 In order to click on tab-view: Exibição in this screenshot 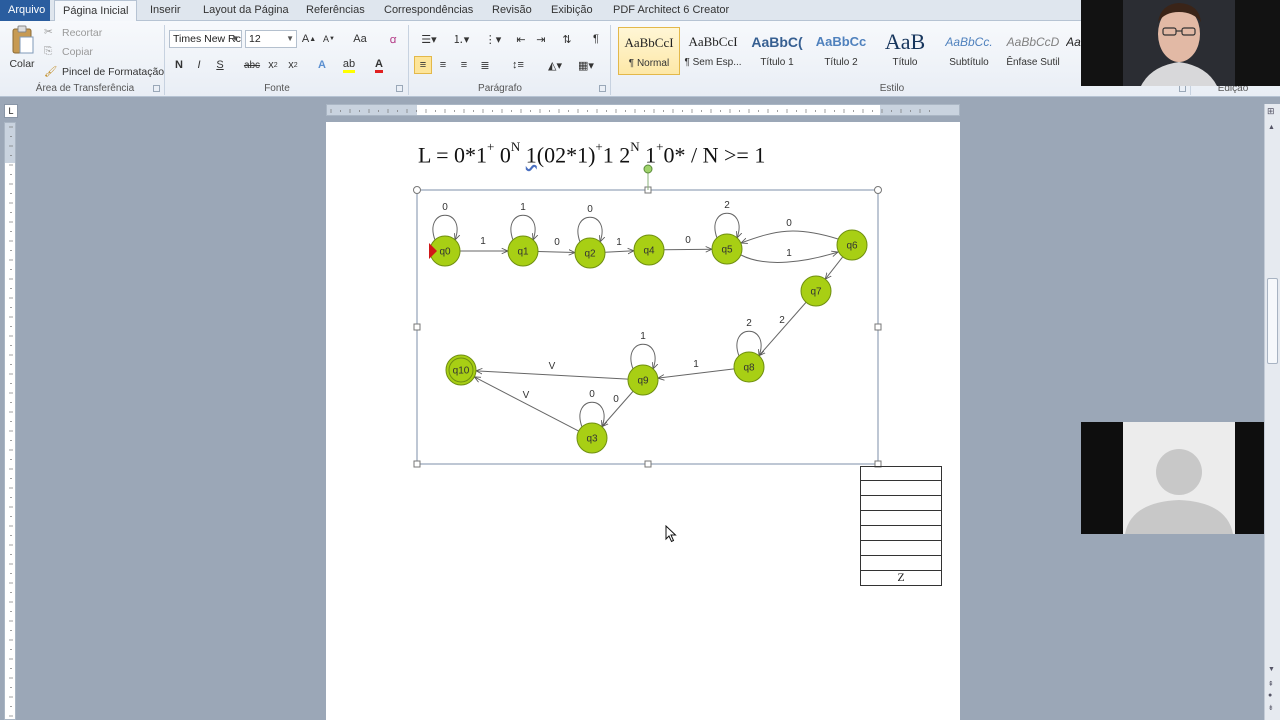, I will do `click(572, 10)`.